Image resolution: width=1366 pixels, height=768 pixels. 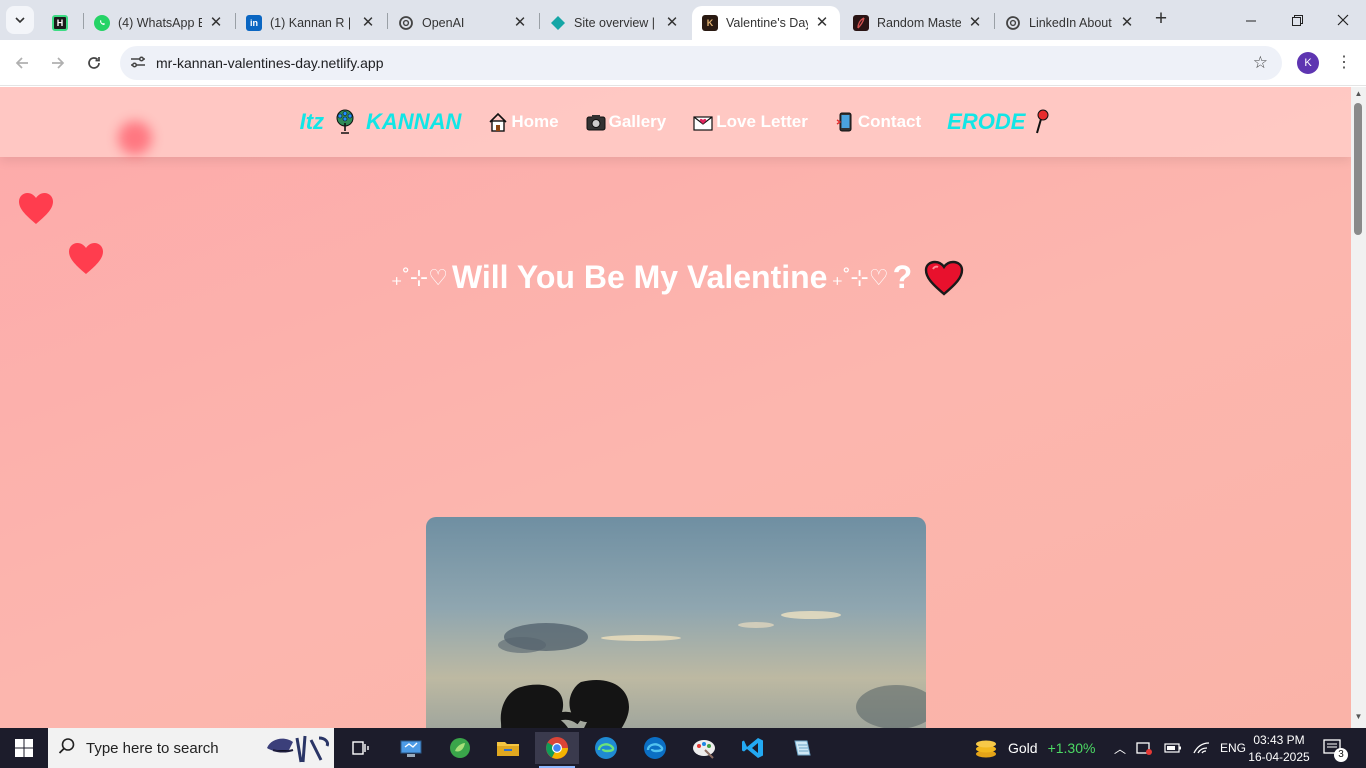 What do you see at coordinates (625, 122) in the screenshot?
I see `nav-gallery: Gallery` at bounding box center [625, 122].